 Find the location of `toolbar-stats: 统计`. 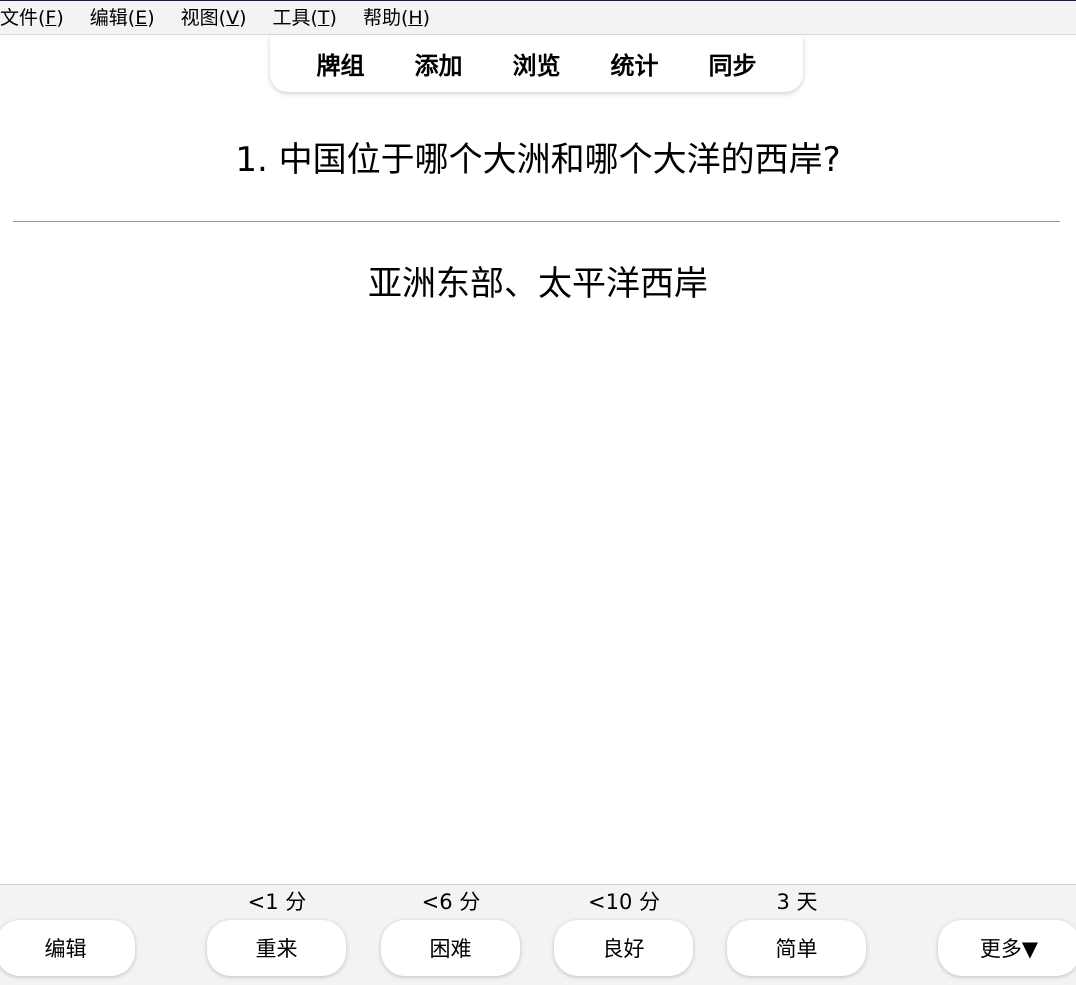

toolbar-stats: 统计 is located at coordinates (635, 63).